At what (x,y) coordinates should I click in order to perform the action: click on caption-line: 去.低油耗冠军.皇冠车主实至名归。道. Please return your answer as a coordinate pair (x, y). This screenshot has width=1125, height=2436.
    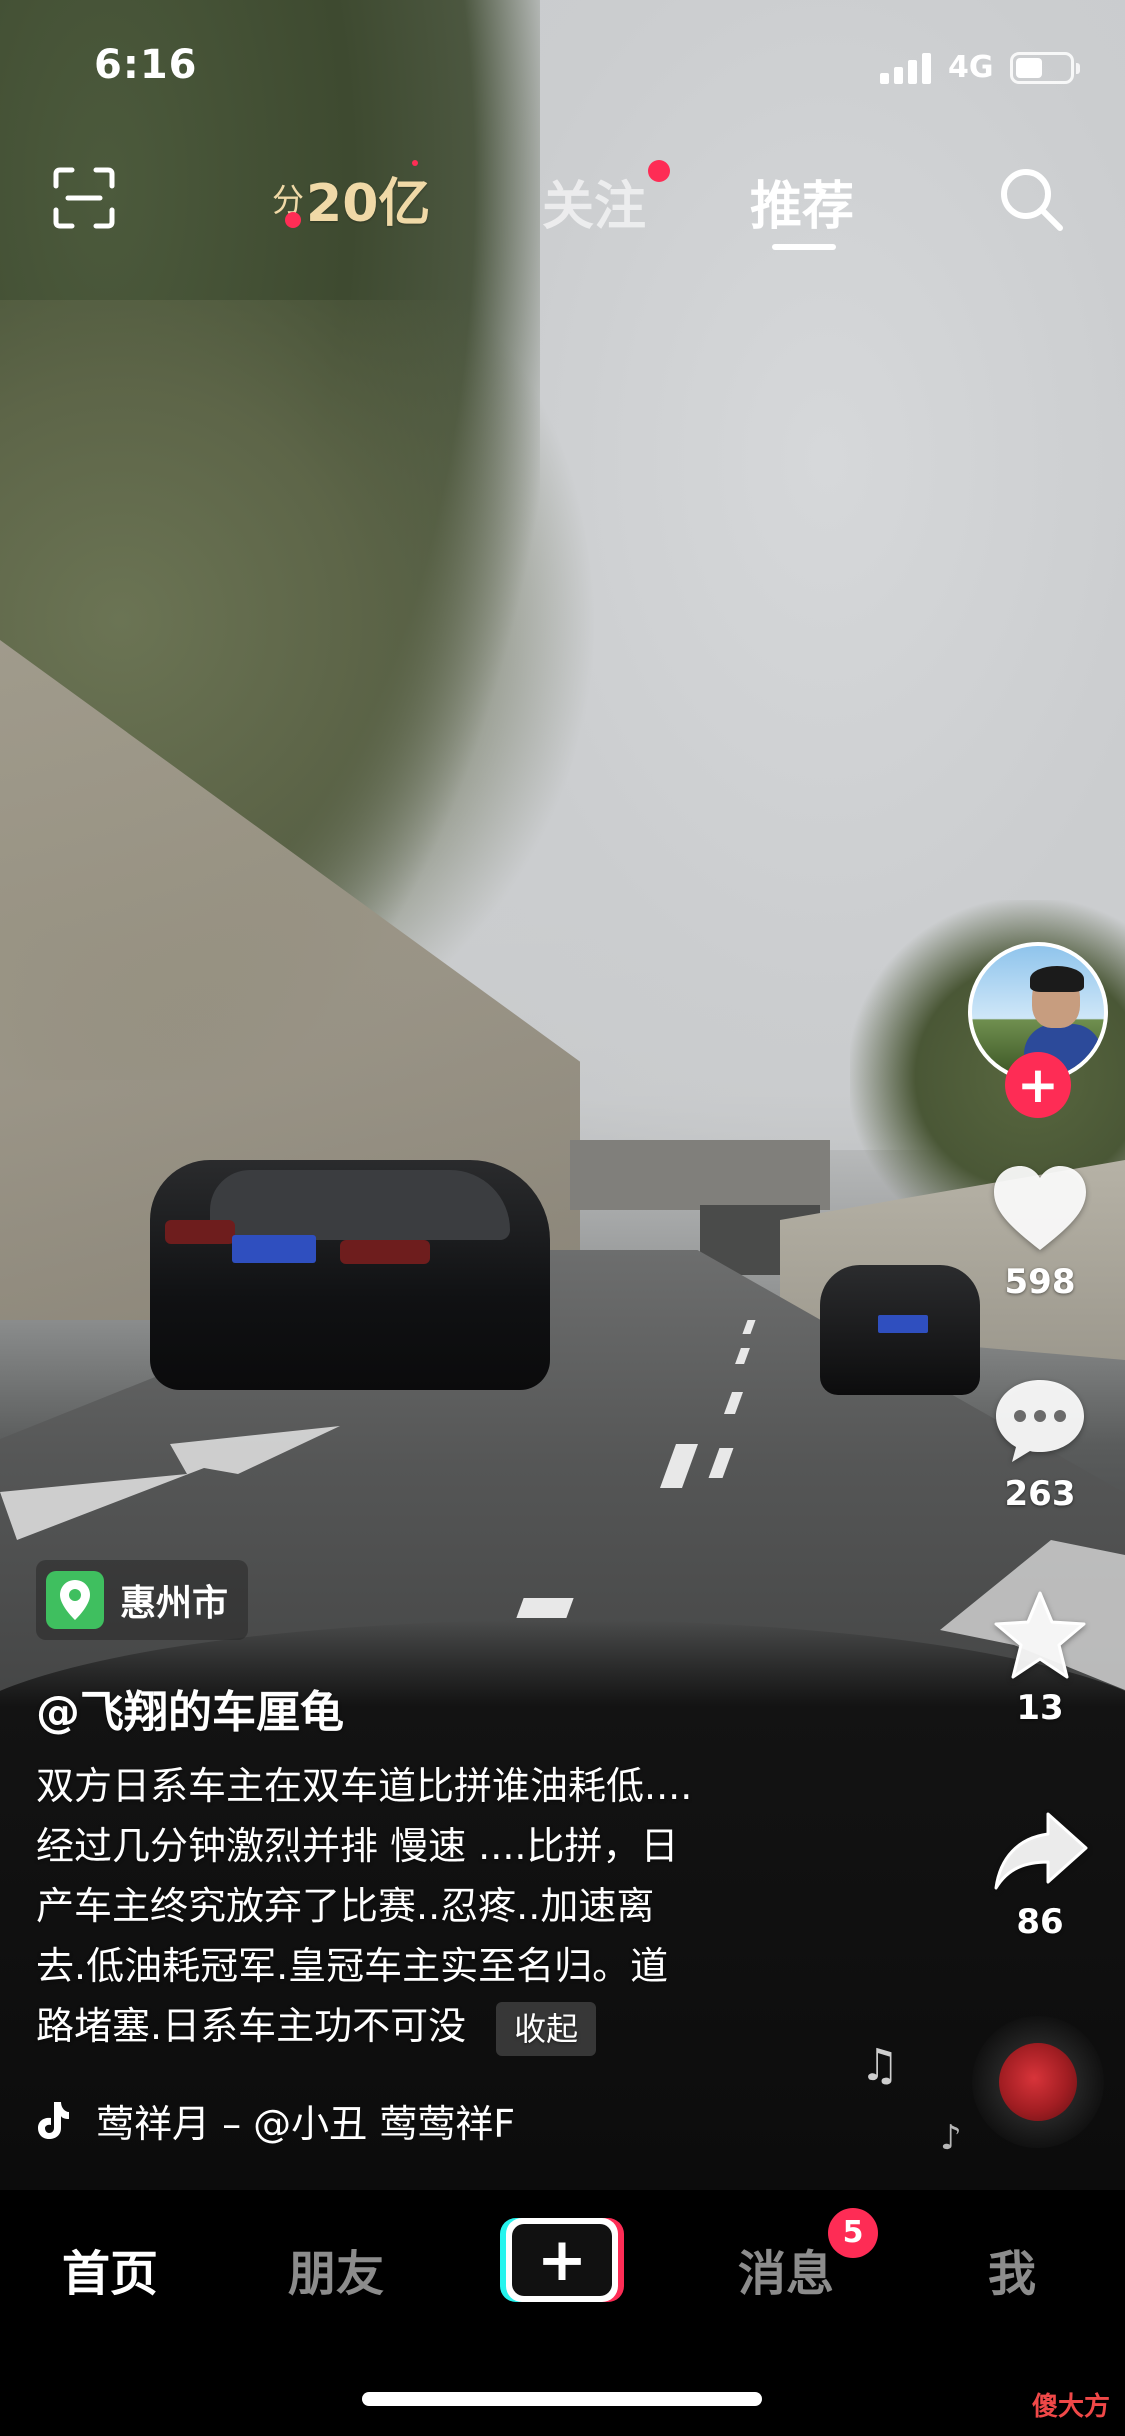
    Looking at the image, I should click on (352, 1966).